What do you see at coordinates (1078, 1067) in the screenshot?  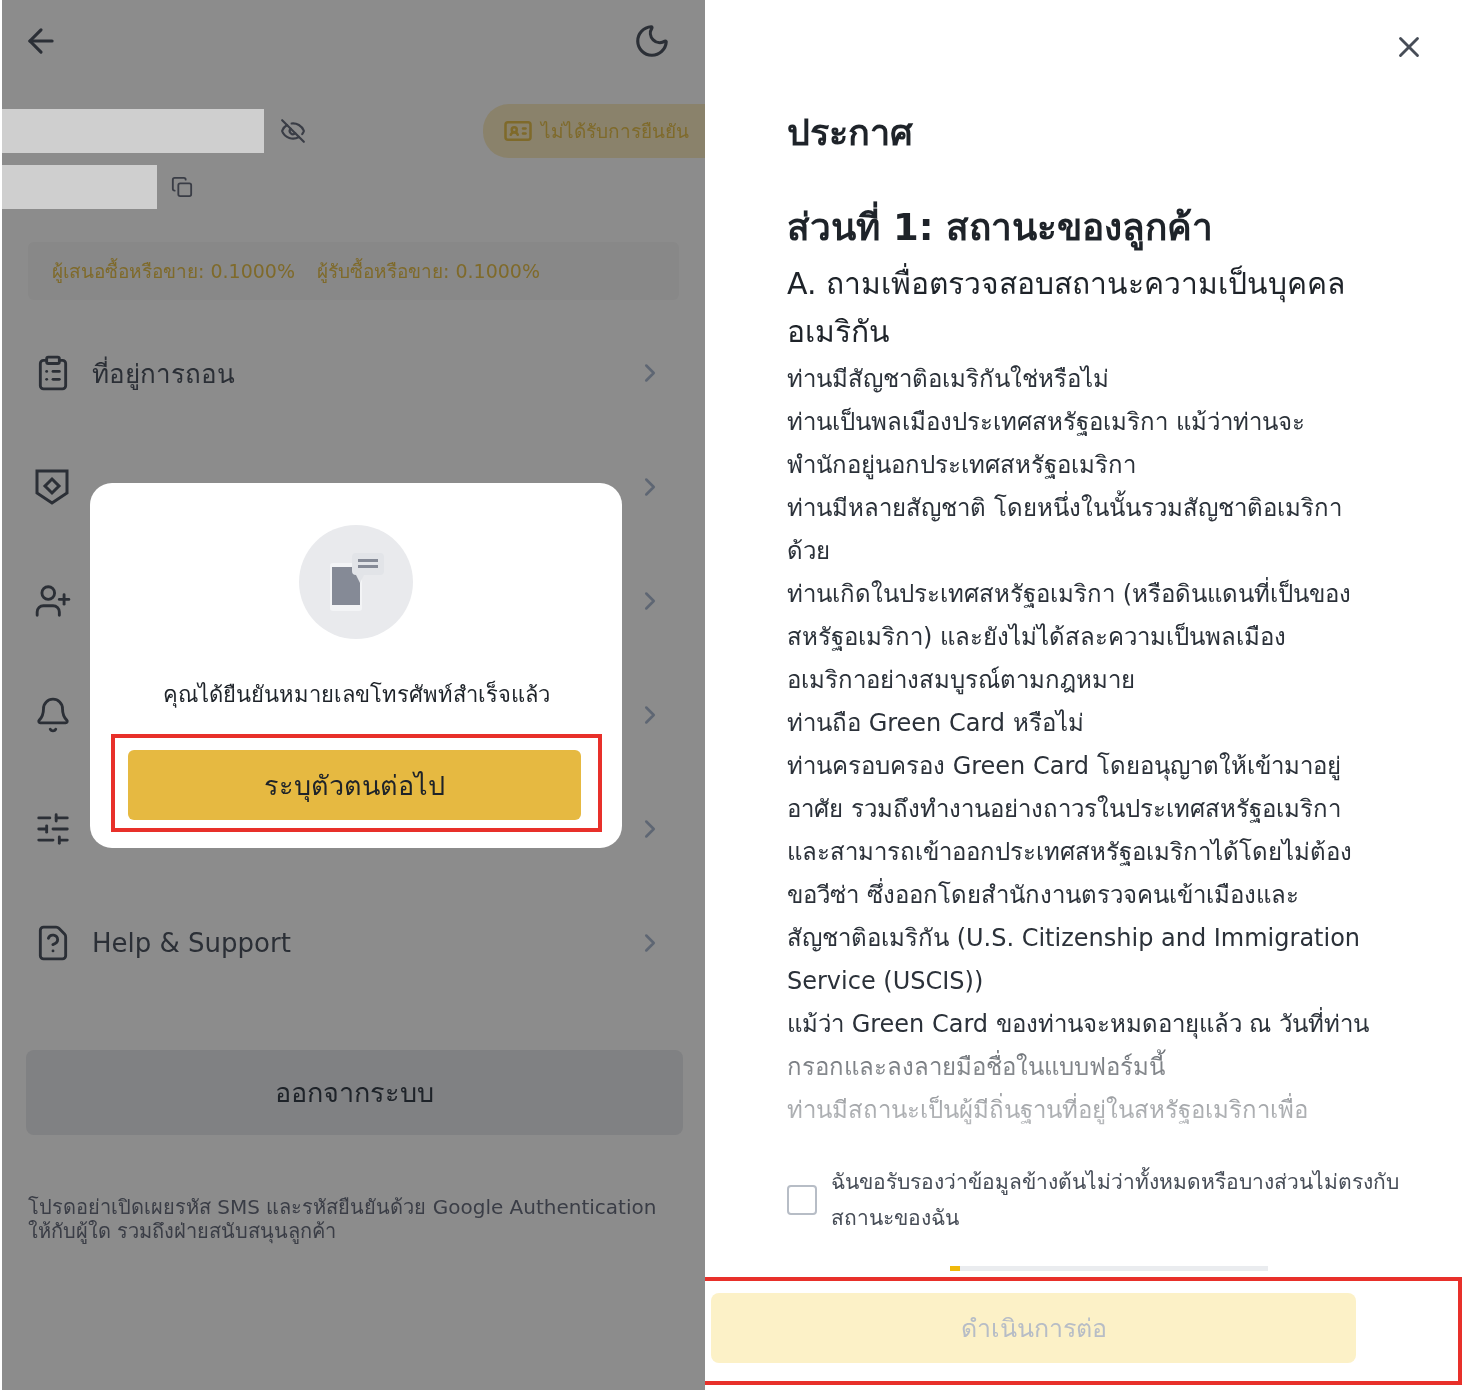 I see `notice-text-line: กรอกและลงลายมือชื่อในแบบฟอร์มนี้` at bounding box center [1078, 1067].